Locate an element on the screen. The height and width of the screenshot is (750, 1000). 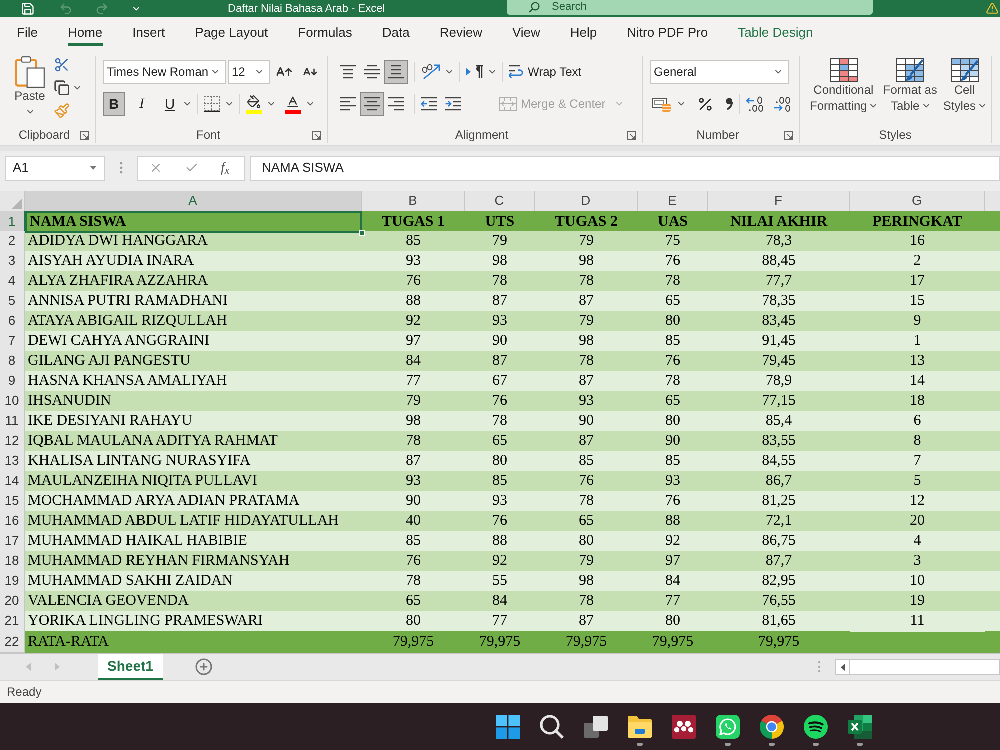
row-number: 21 is located at coordinates (12, 621).